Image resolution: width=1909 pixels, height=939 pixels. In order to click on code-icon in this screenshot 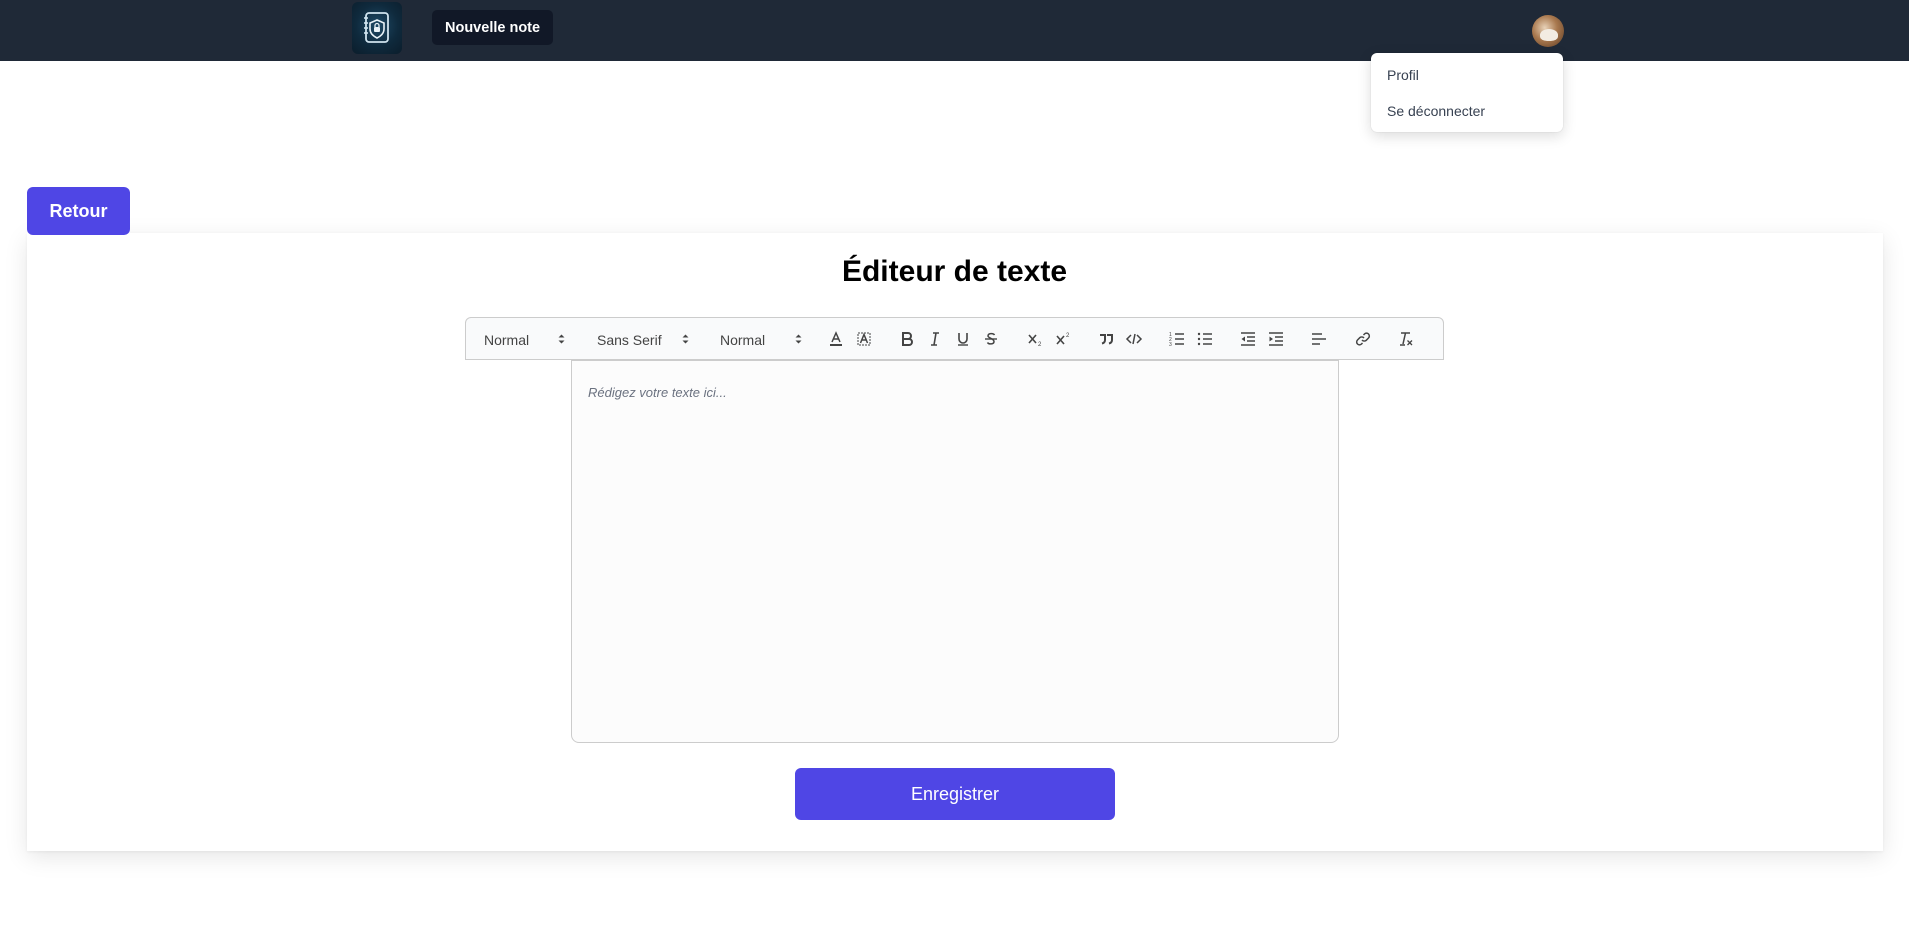, I will do `click(1134, 339)`.